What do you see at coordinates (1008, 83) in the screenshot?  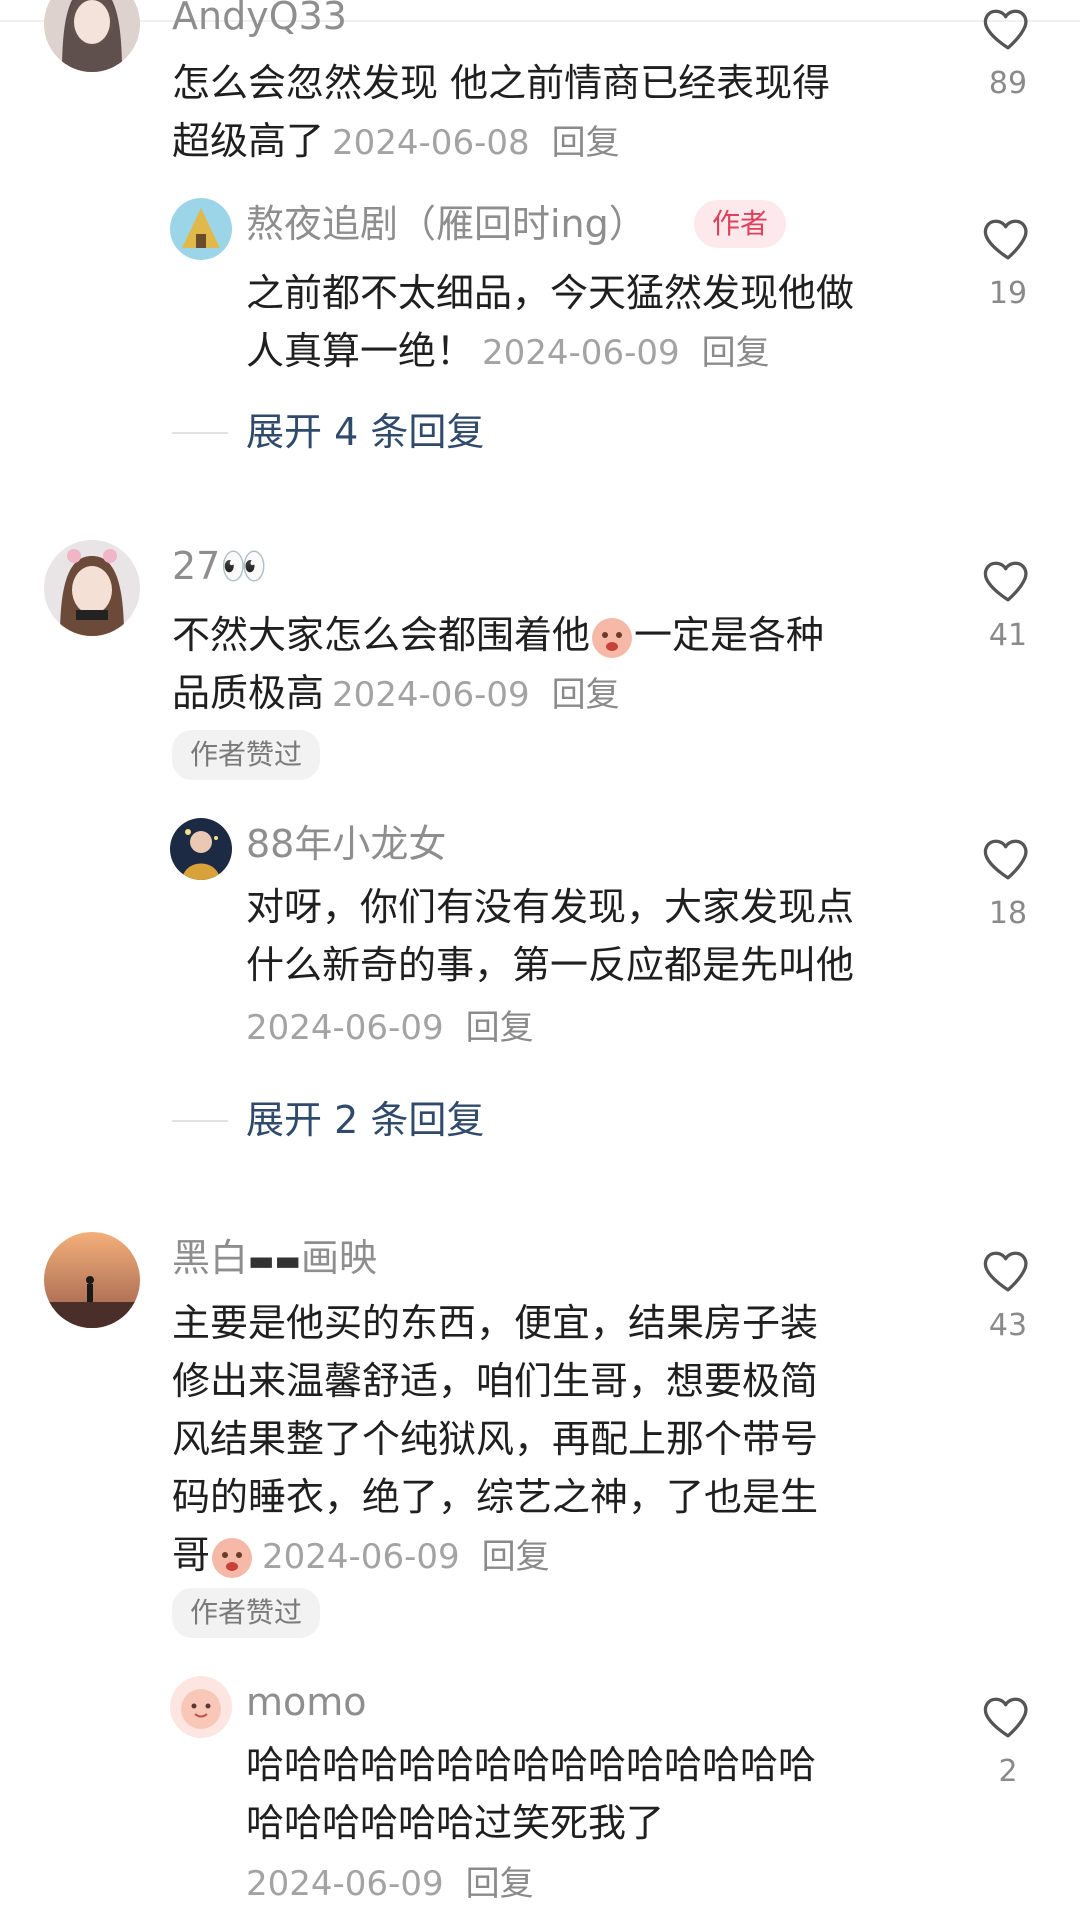 I see `like-count: 89` at bounding box center [1008, 83].